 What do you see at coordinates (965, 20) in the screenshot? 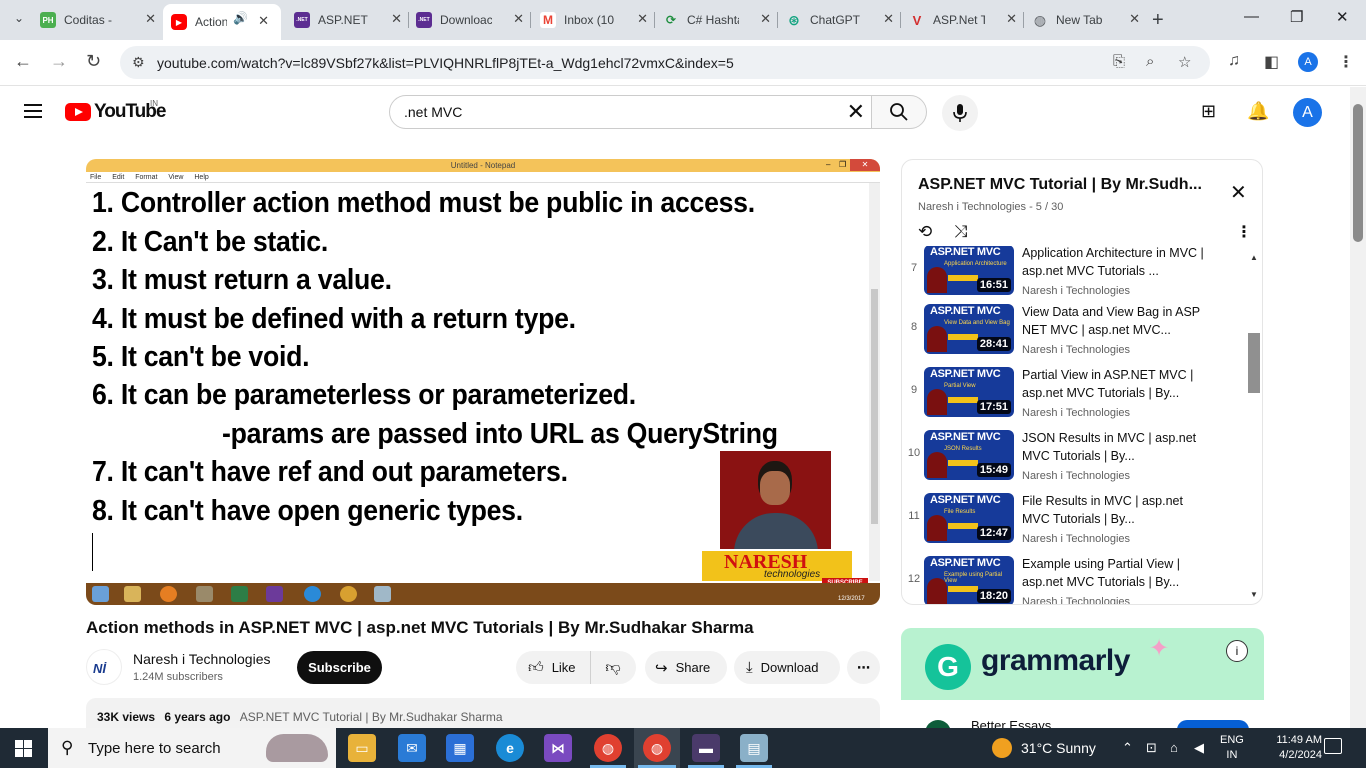
I see `tab-aspnet-2: V ASP.Net T ✕` at bounding box center [965, 20].